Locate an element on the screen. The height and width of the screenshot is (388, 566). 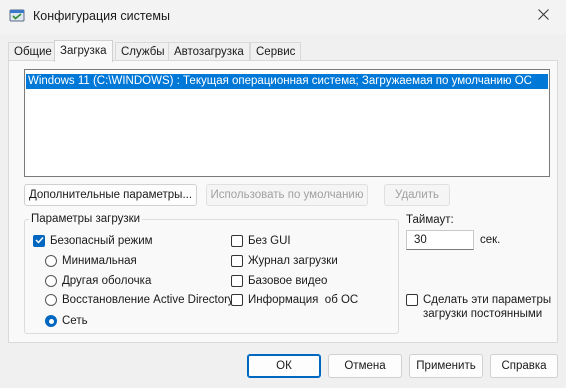
base-video-checkbox: Базовое видео is located at coordinates (279, 281).